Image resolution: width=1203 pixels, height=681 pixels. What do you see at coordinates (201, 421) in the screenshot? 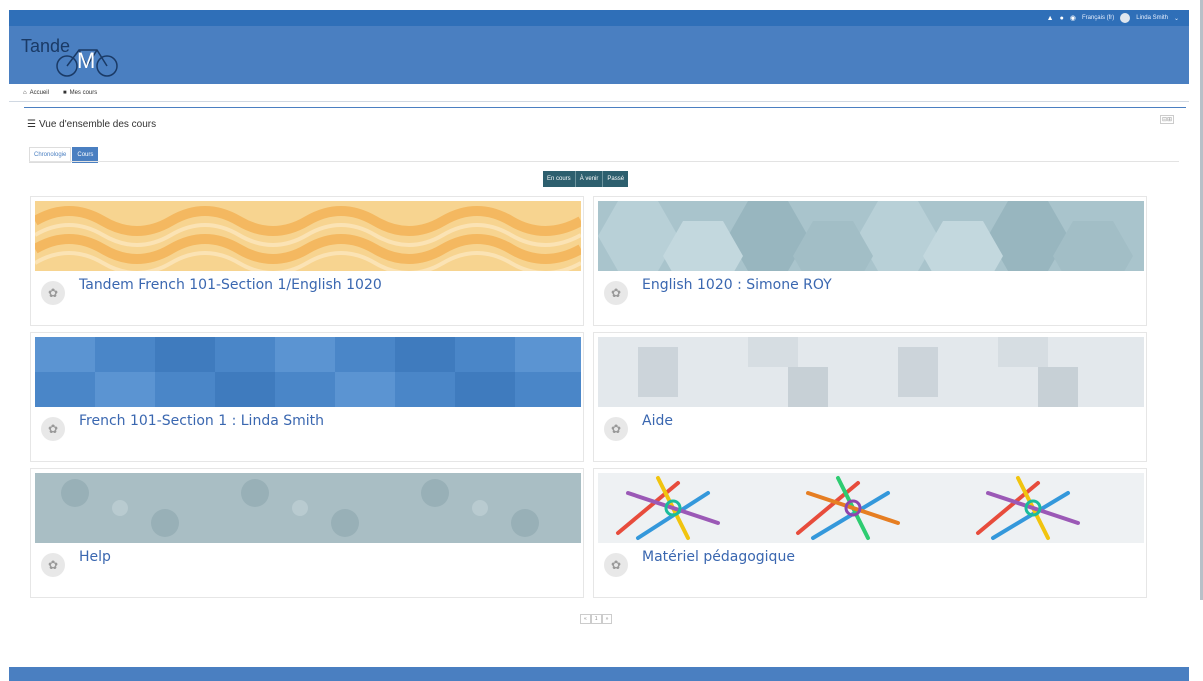
I see `course-name-link: French 101-Section 1 : Linda Smith` at bounding box center [201, 421].